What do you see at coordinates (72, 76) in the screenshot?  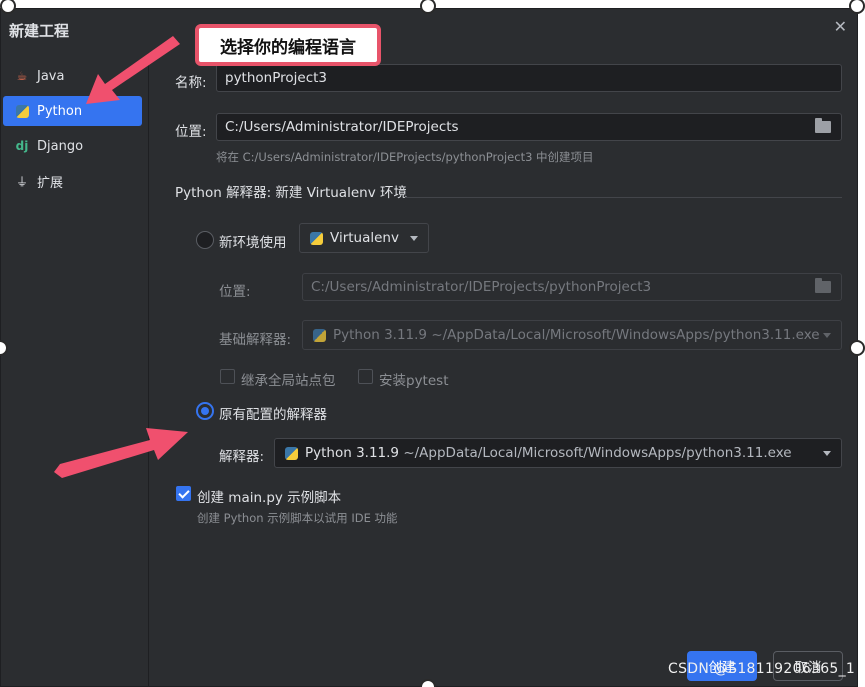 I see `sidebar-item-java: ☕ Java` at bounding box center [72, 76].